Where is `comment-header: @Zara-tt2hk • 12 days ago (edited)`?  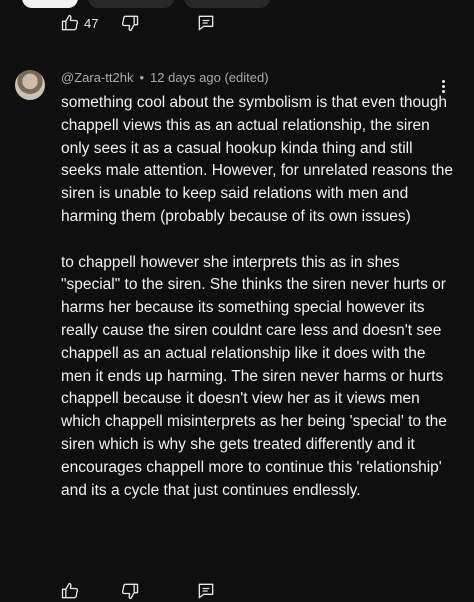
comment-header: @Zara-tt2hk • 12 days ago (edited) is located at coordinates (165, 77).